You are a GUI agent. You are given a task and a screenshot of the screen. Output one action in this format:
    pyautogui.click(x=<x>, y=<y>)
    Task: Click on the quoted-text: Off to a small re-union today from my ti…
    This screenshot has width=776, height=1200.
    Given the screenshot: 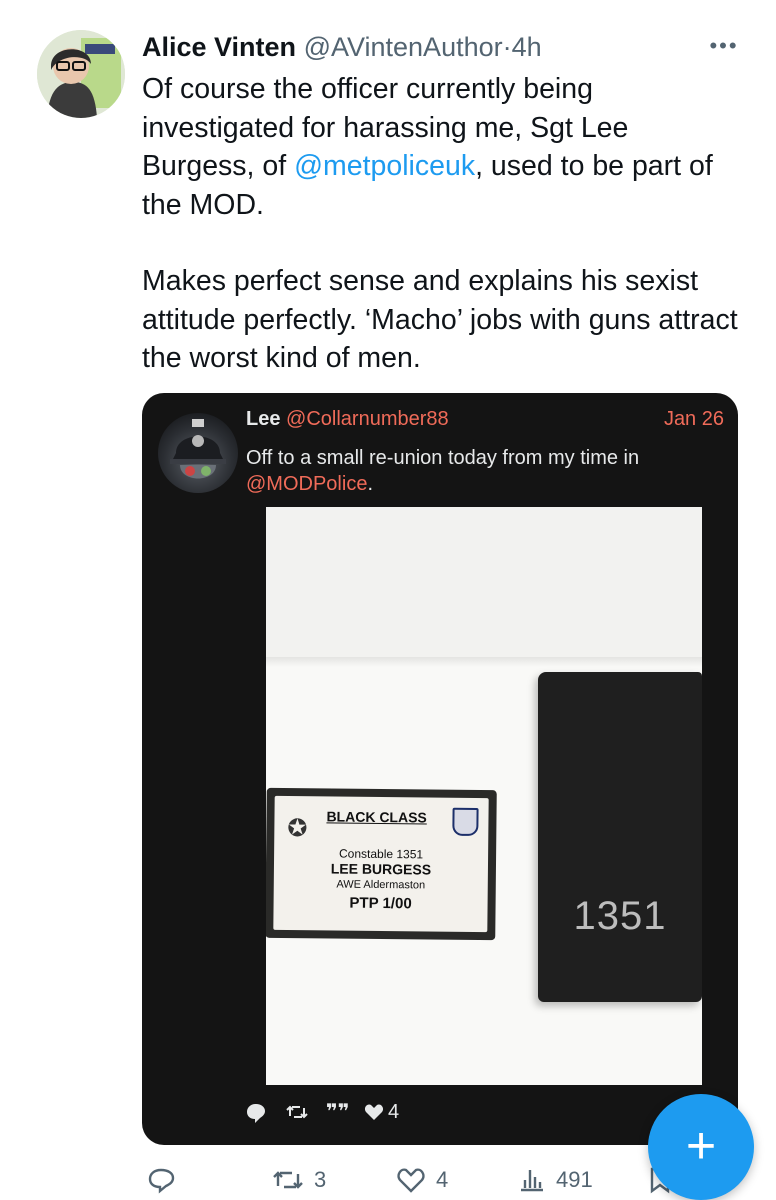 What is the action you would take?
    pyautogui.click(x=486, y=471)
    